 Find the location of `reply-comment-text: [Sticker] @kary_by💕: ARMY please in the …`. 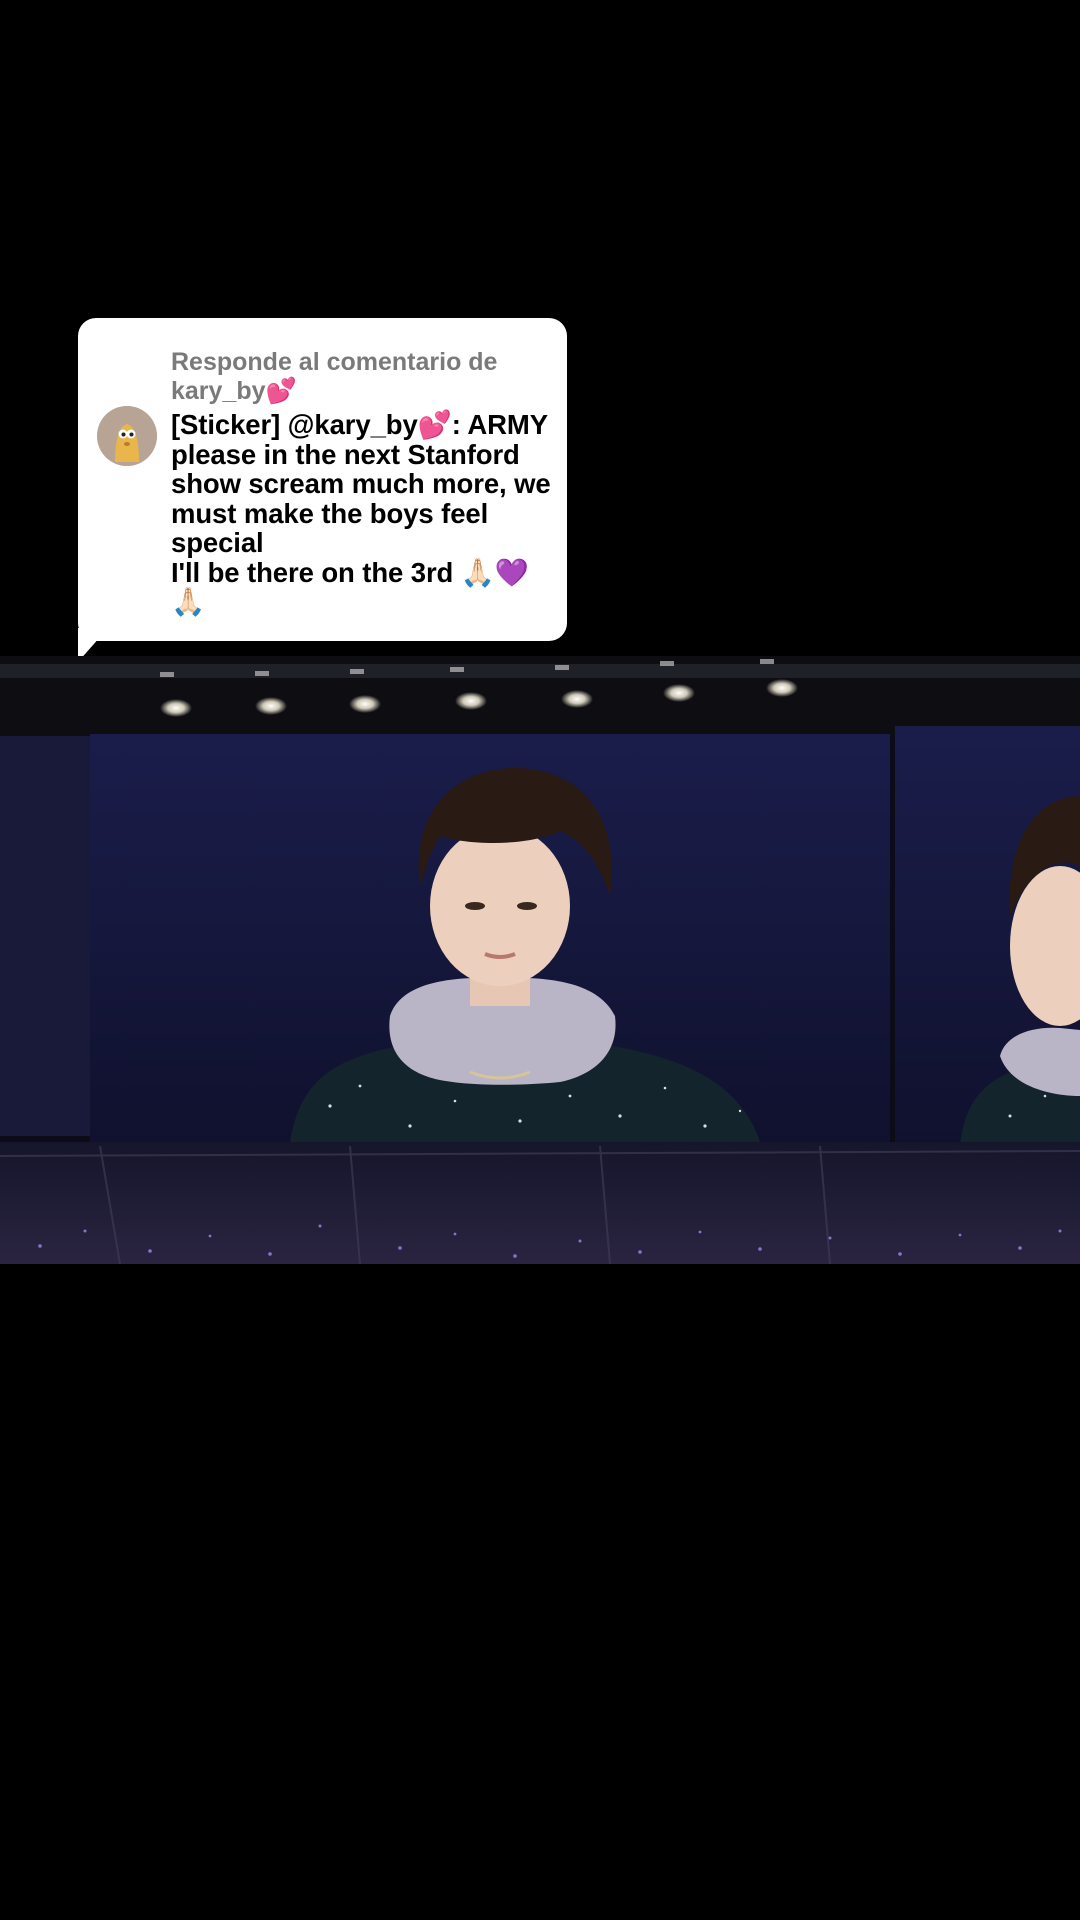

reply-comment-text: [Sticker] @kary_by💕: ARMY please in the … is located at coordinates (361, 513).